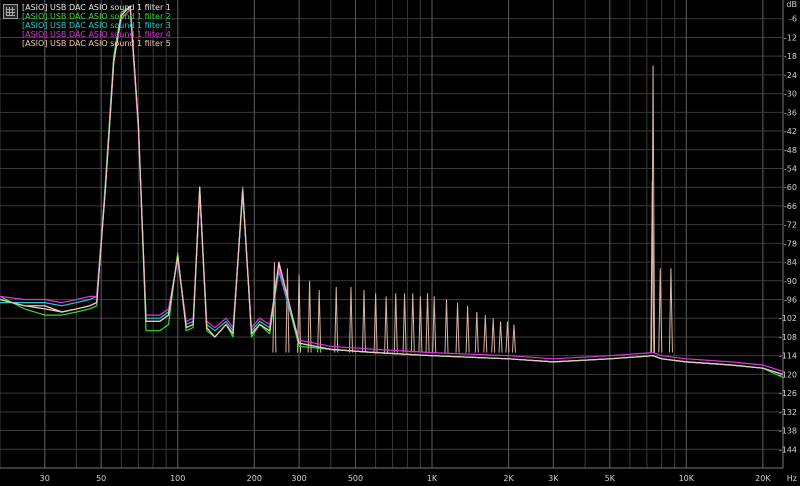 The image size is (800, 486). Describe the element at coordinates (96, 34) in the screenshot. I see `legend-item-filter-4: [ASIO] USB DAC ASIO sound 1 filter 4` at that location.